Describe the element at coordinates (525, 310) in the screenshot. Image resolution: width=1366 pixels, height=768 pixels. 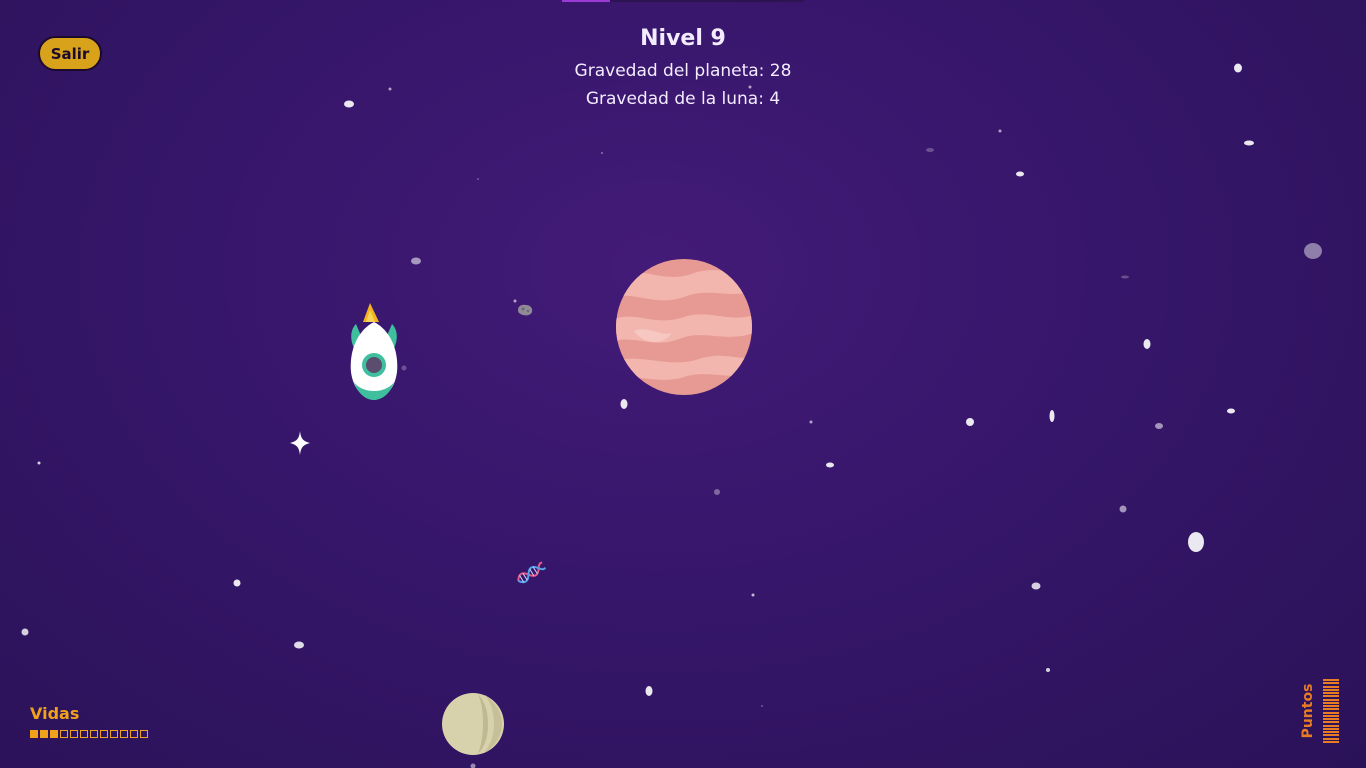
I see `asteroid-icon` at that location.